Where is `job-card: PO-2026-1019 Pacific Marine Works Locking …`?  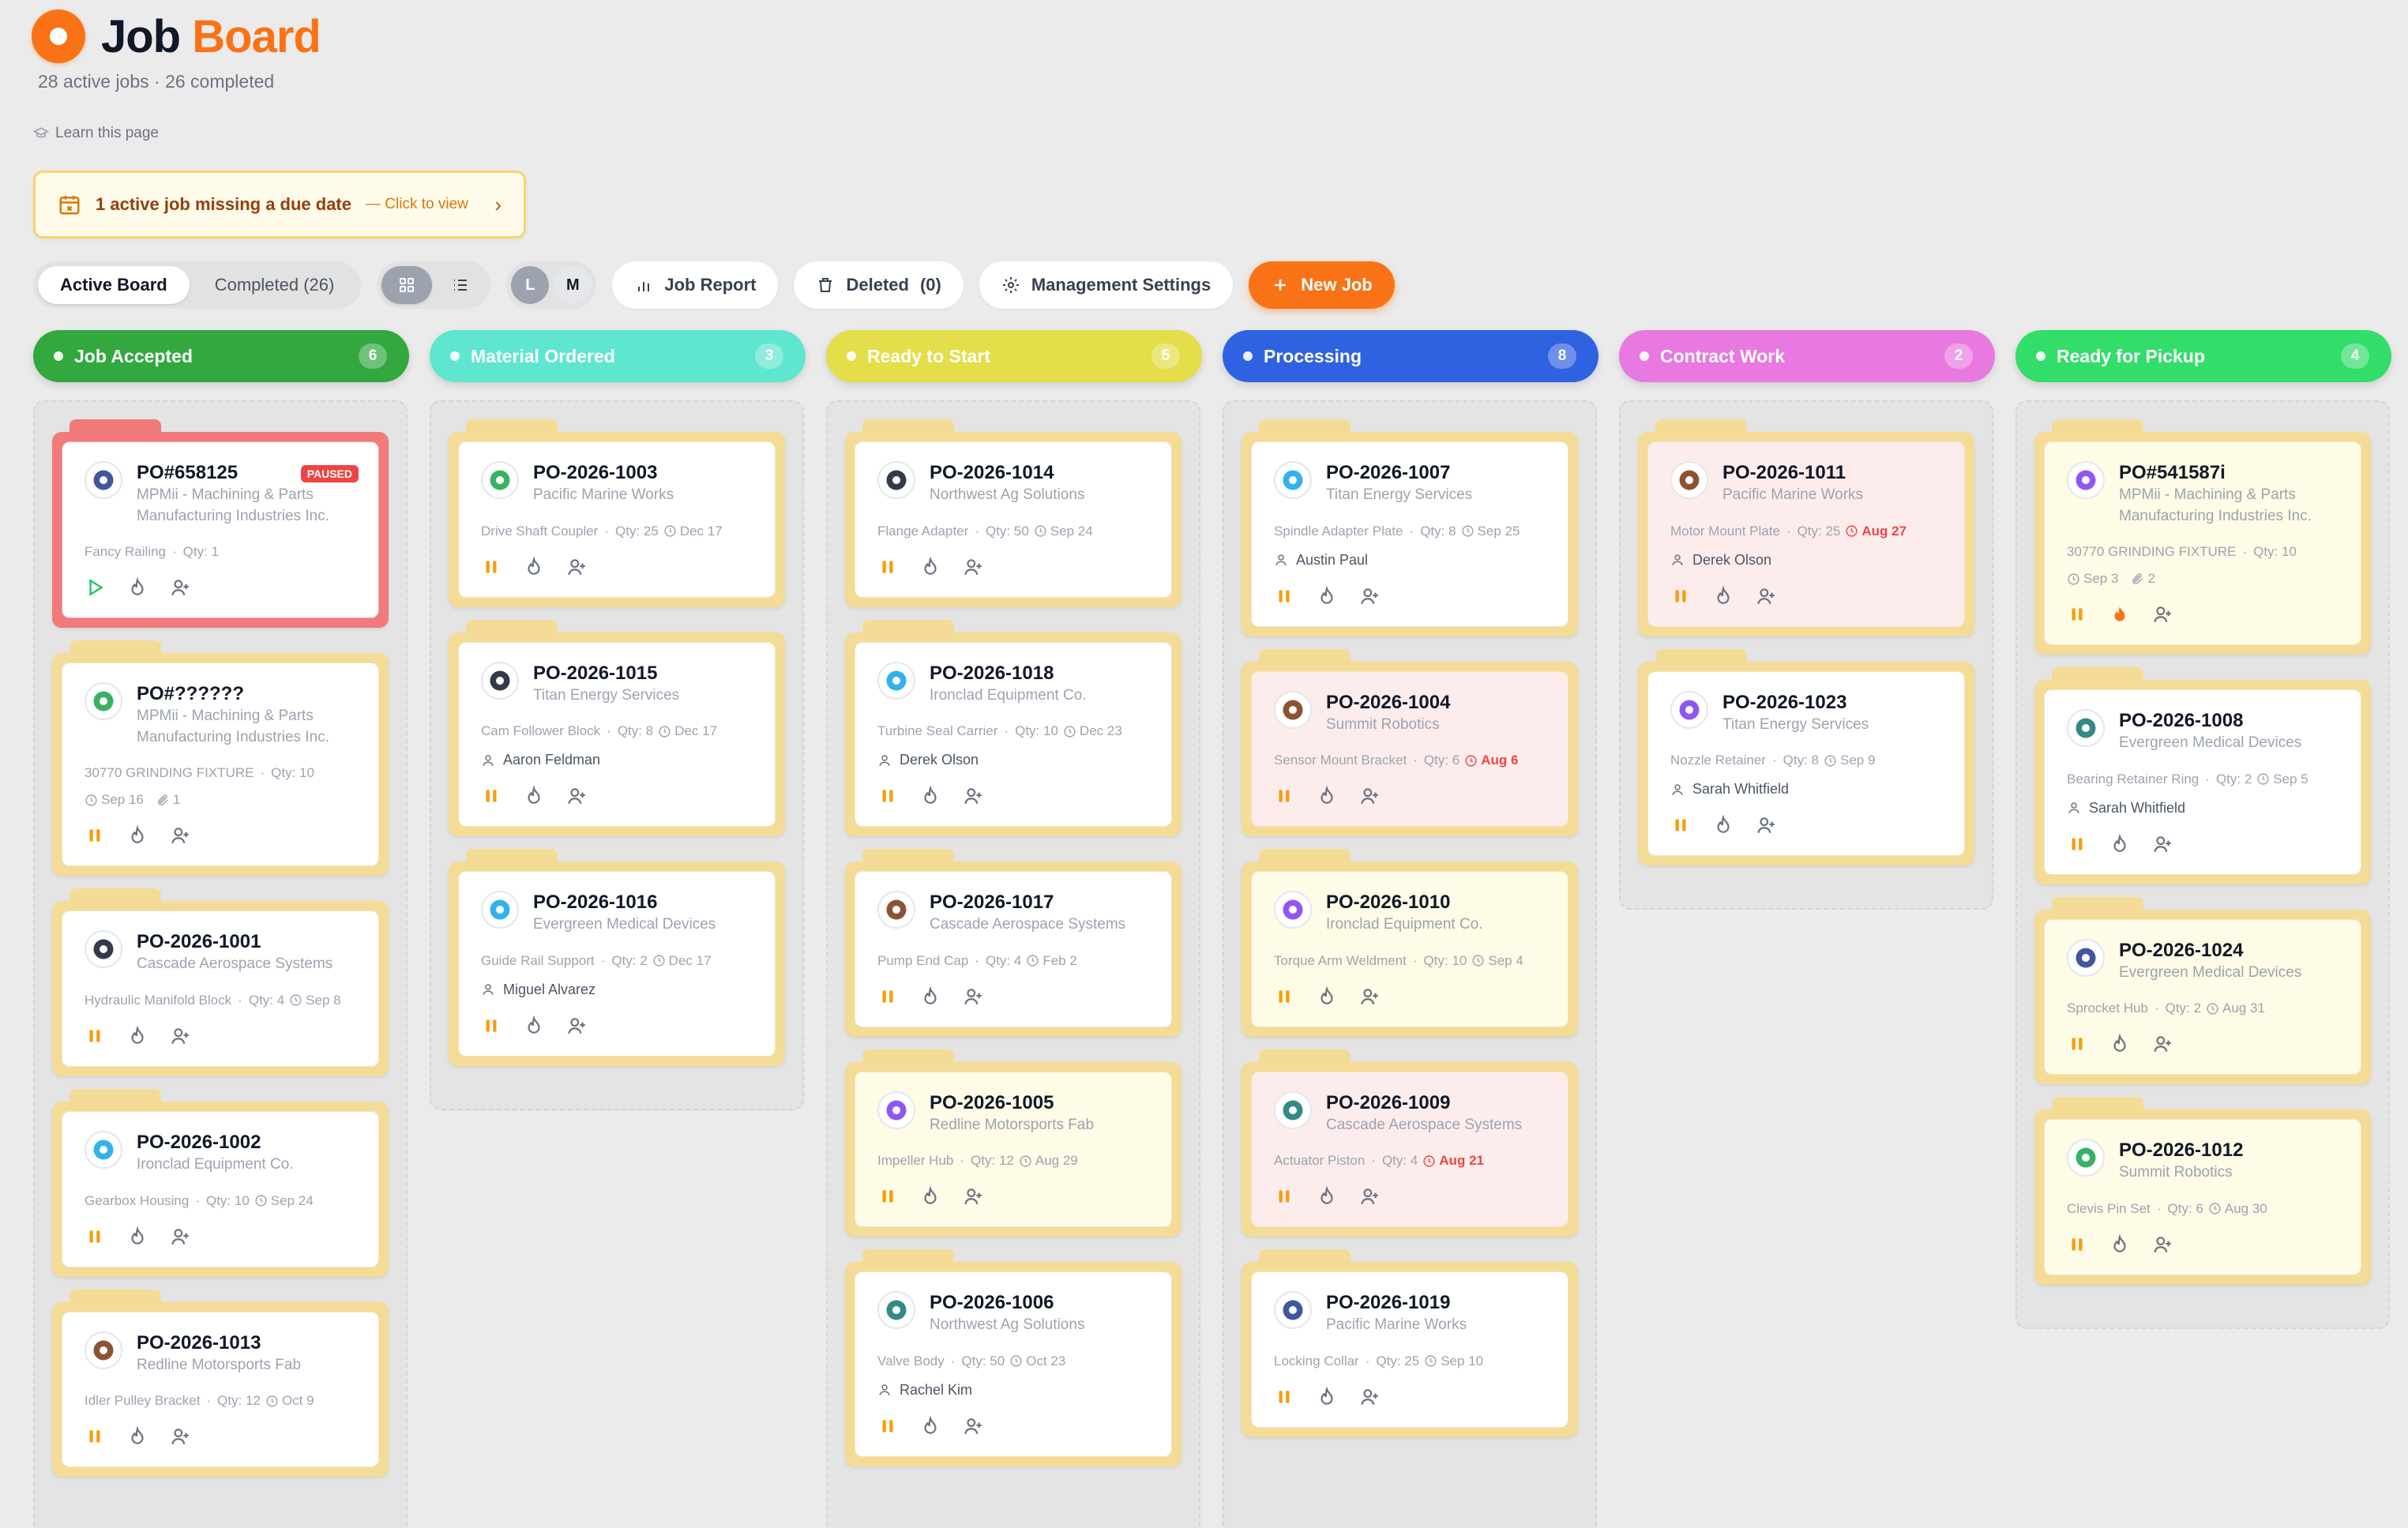 job-card: PO-2026-1019 Pacific Marine Works Locking … is located at coordinates (1410, 1343).